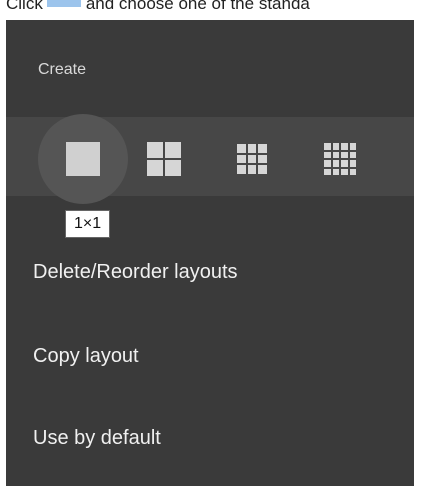 Image resolution: width=428 pixels, height=486 pixels. I want to click on grid-4x4-button, so click(340, 159).